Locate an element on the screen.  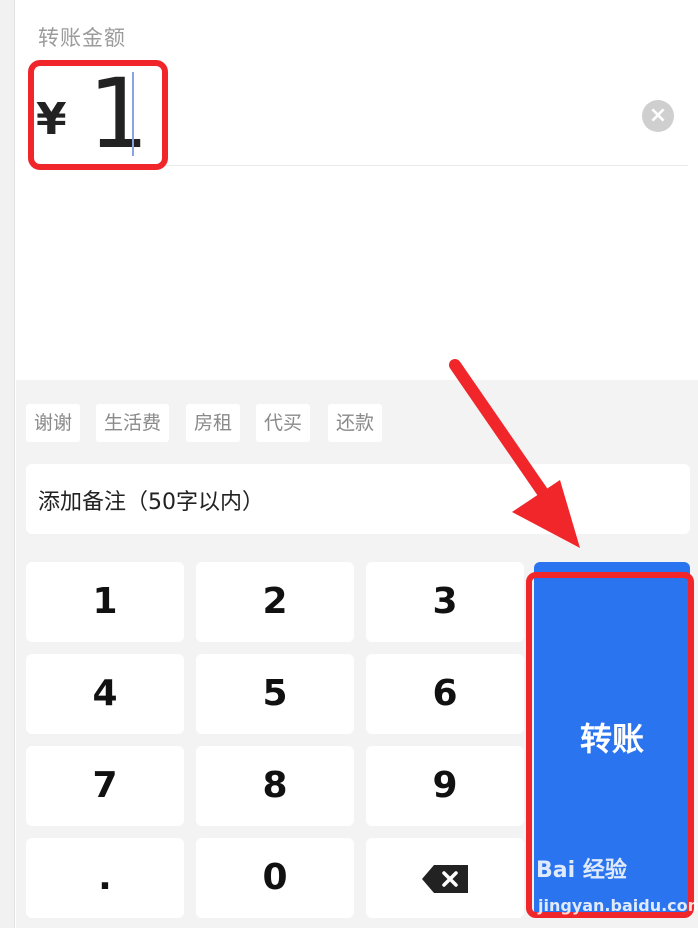
amount-highlight-box is located at coordinates (98, 115).